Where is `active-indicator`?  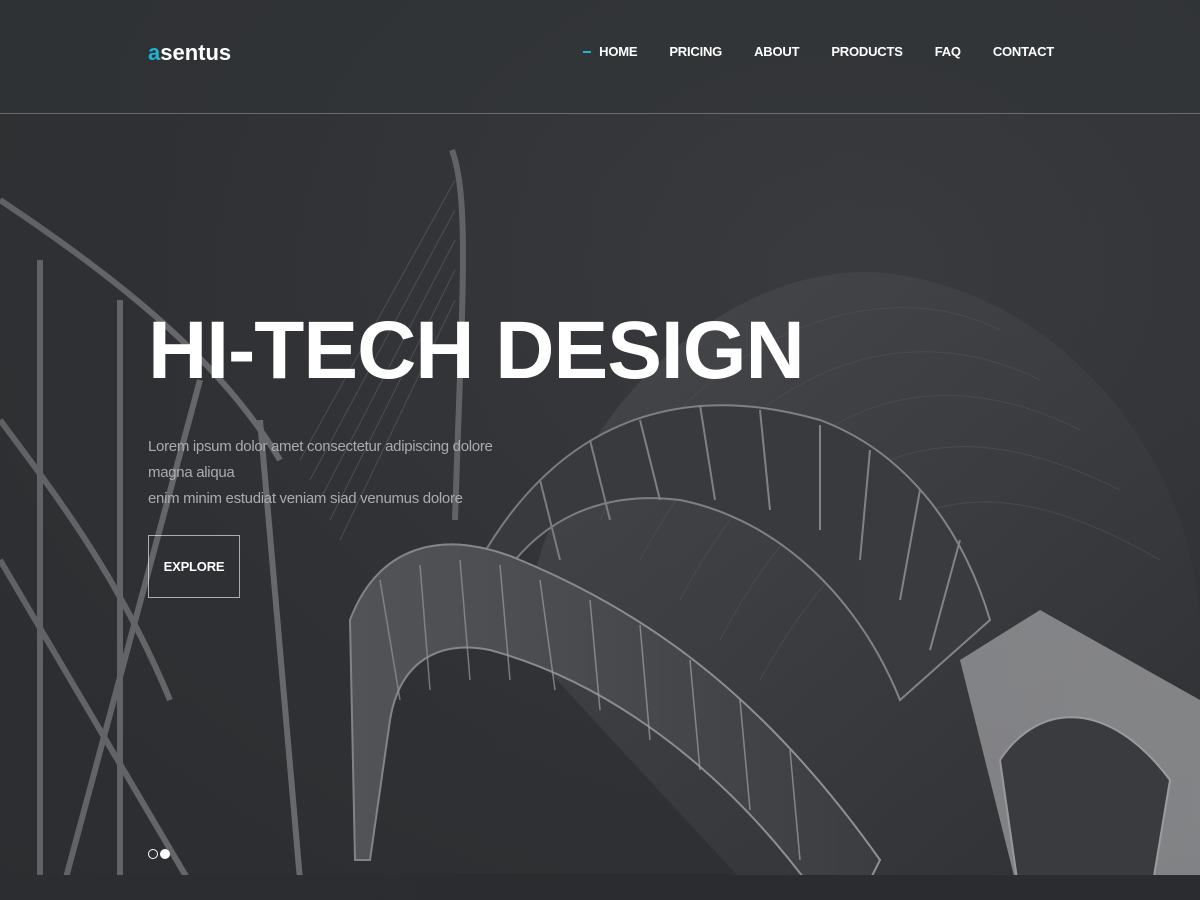 active-indicator is located at coordinates (587, 51).